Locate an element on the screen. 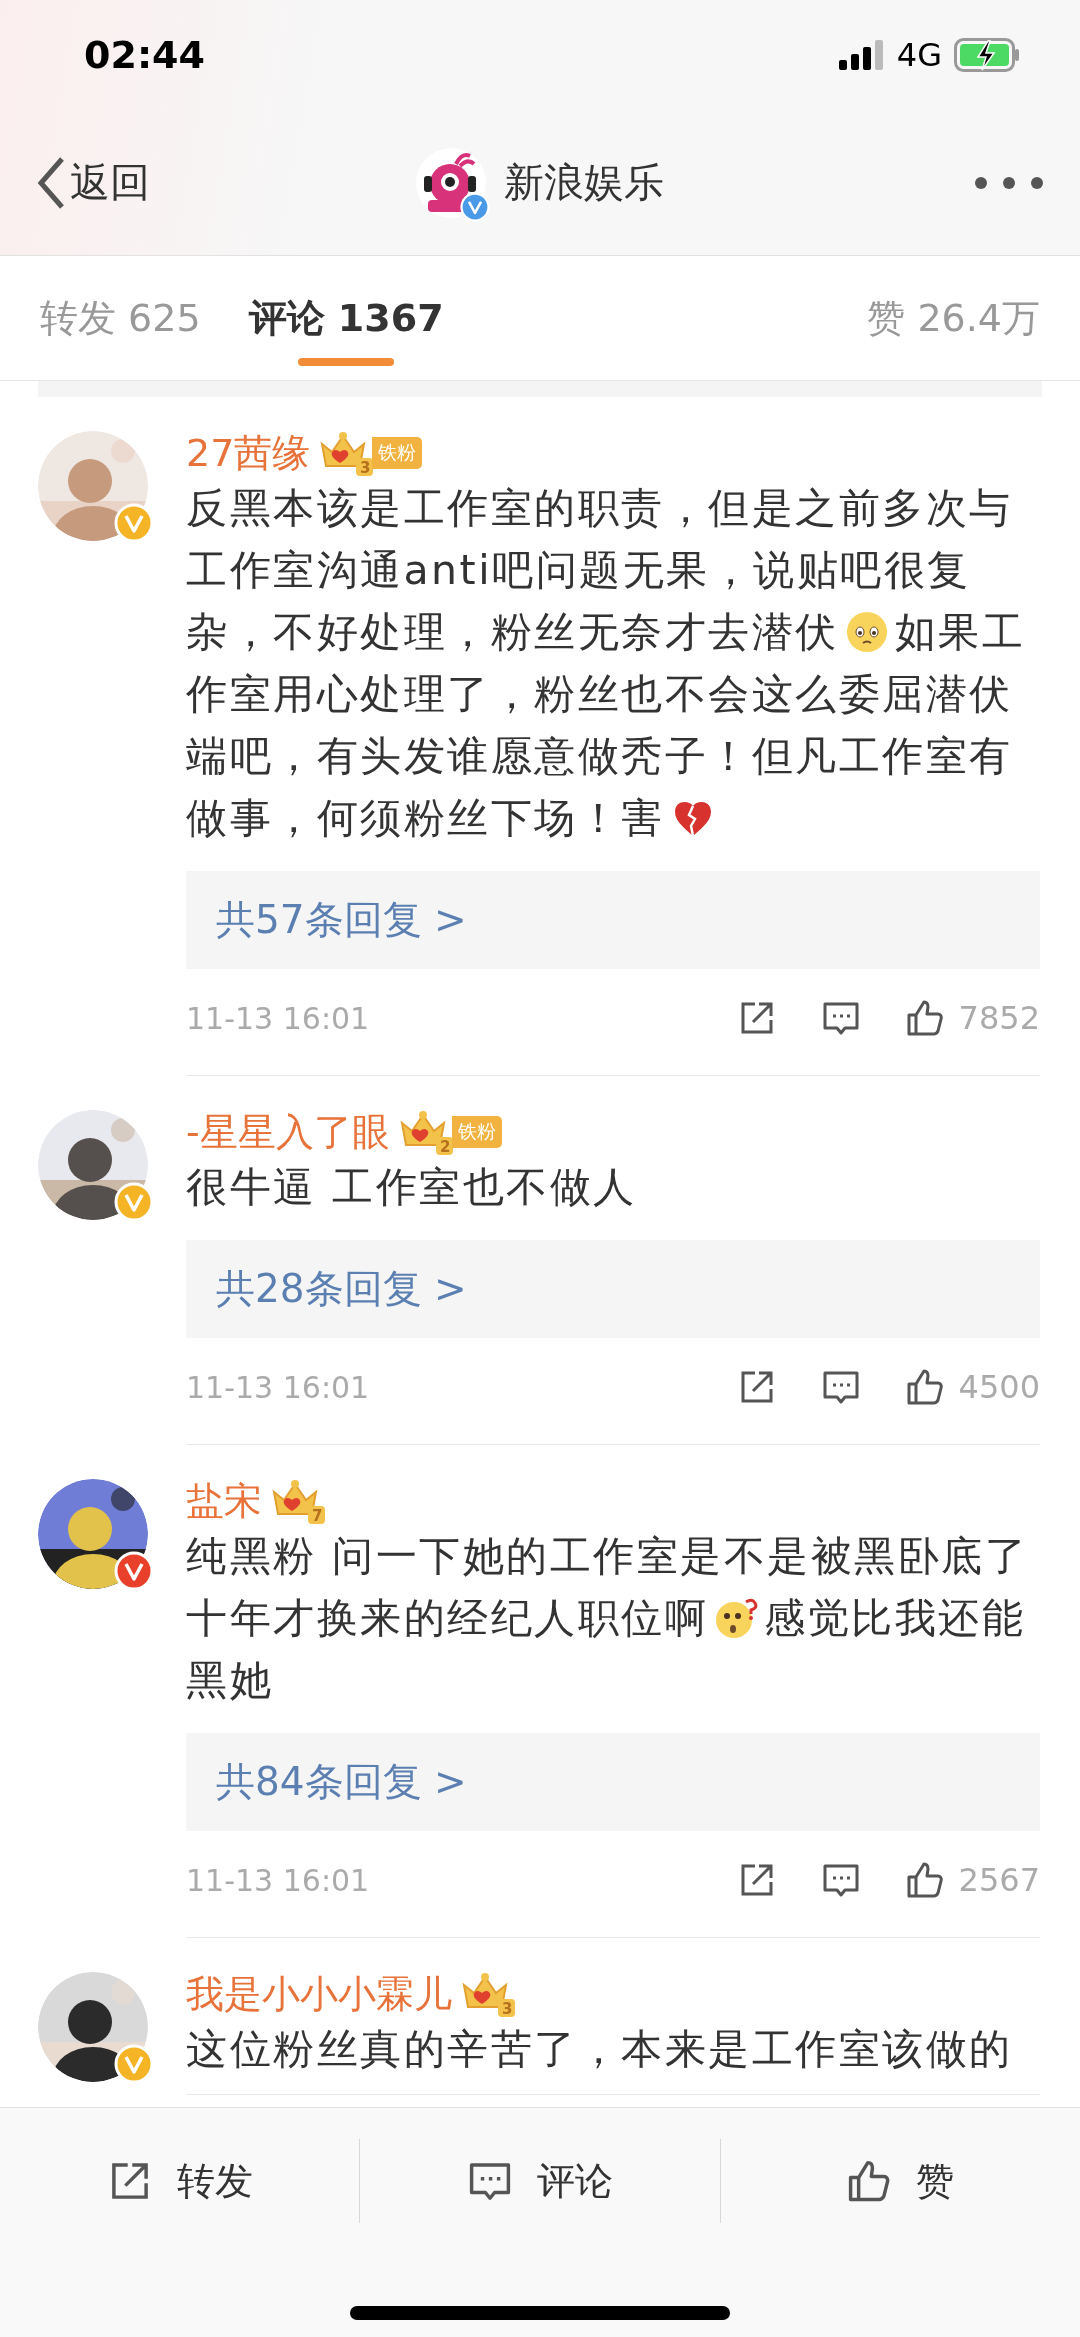 This screenshot has height=2337, width=1080. comment-text: 纯黑粉 问一下她的工作室是不是被黑卧底了十年才换来的经纪人职位啊 感觉比我还能黑她 is located at coordinates (608, 1618).